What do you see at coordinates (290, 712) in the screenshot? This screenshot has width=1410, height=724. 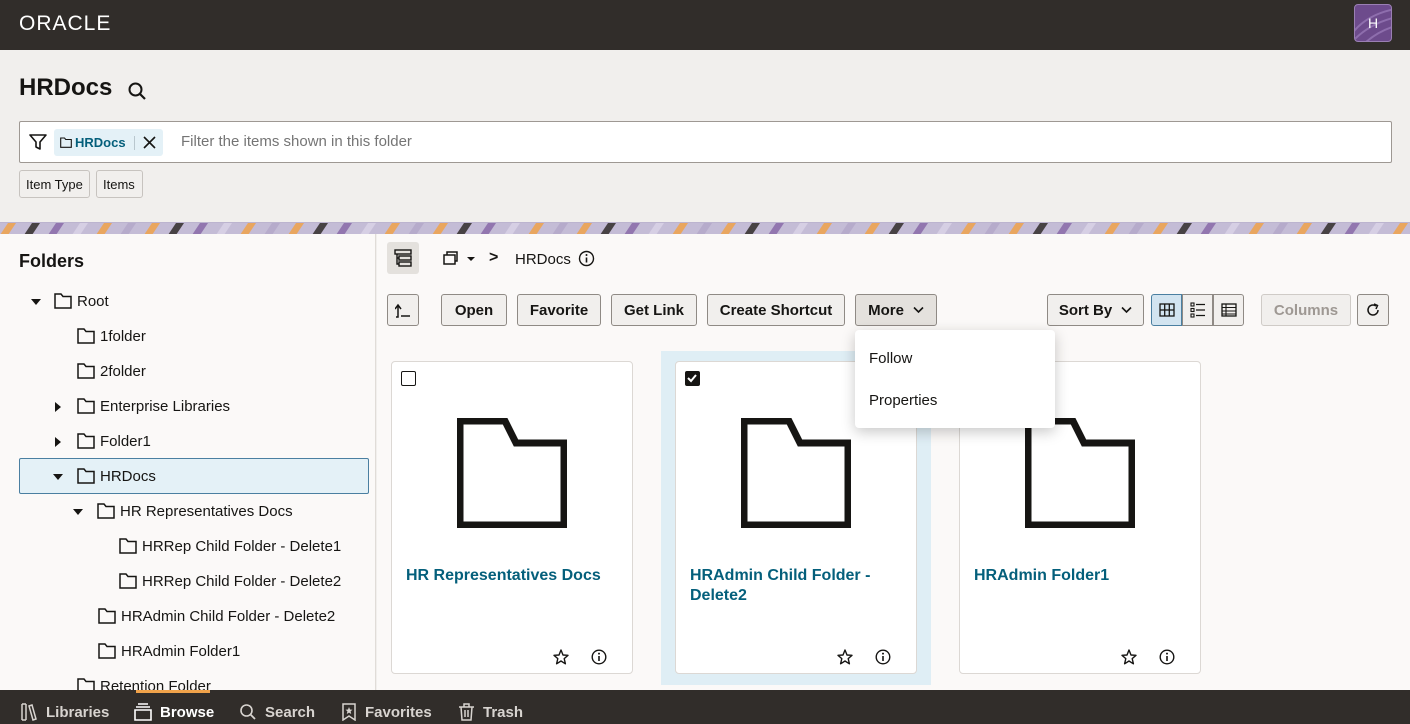 I see `nav-search-label: Search` at bounding box center [290, 712].